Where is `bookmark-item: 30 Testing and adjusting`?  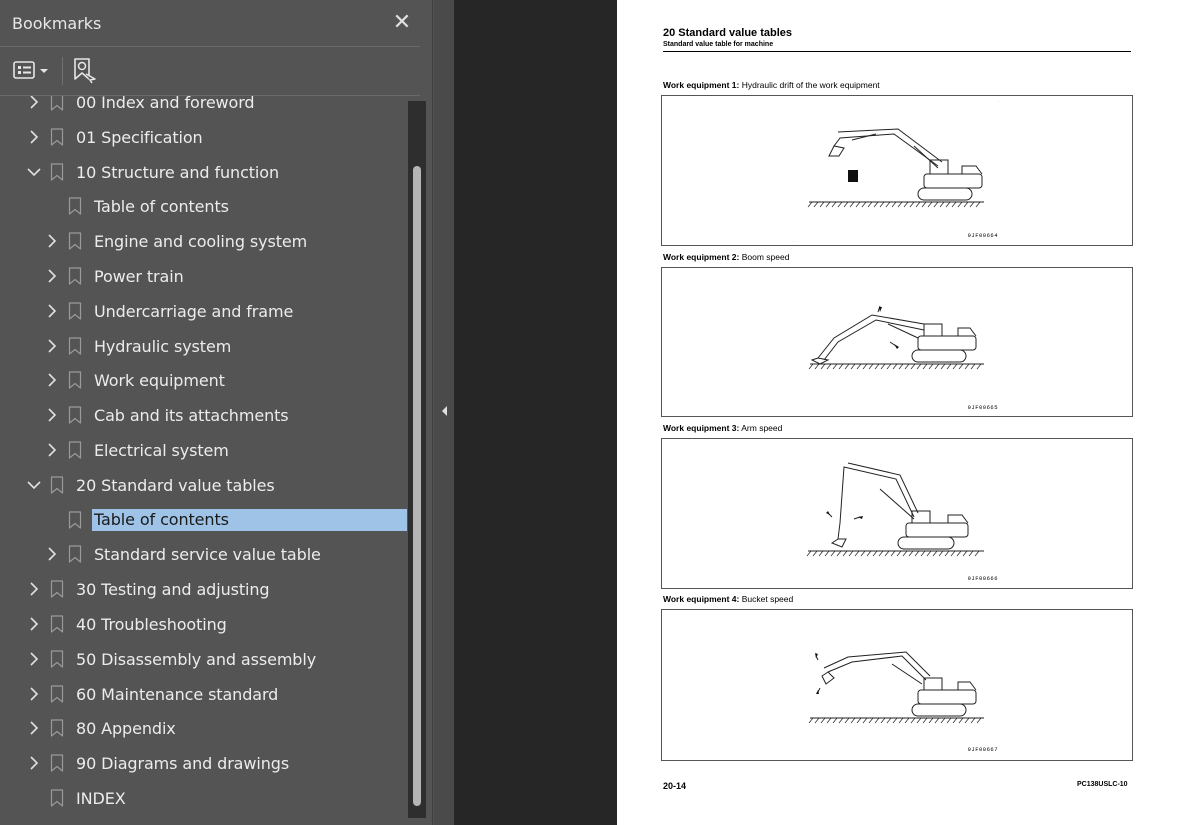 bookmark-item: 30 Testing and adjusting is located at coordinates (204, 589).